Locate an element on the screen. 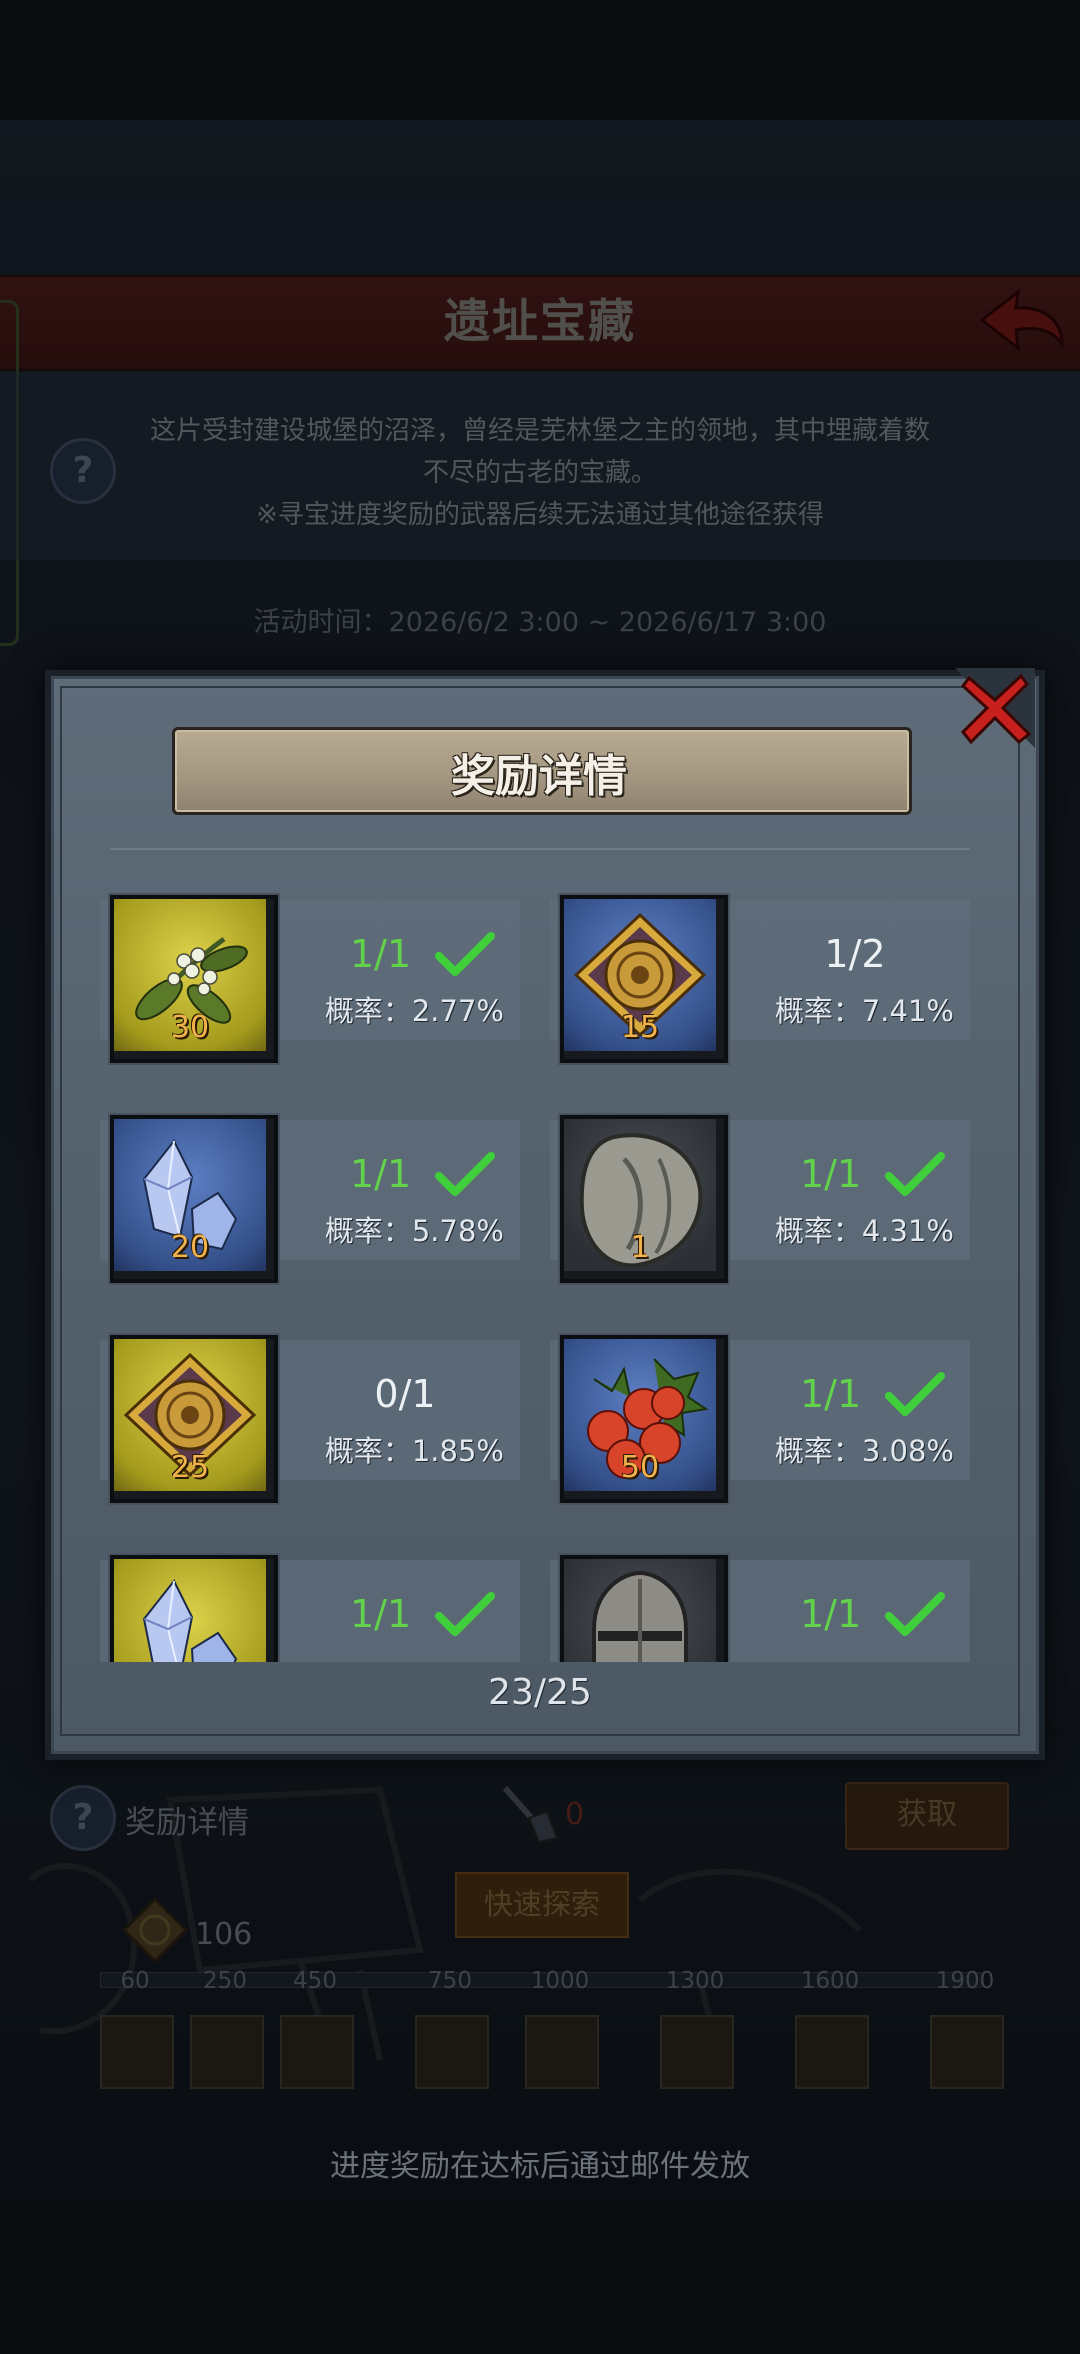 Image resolution: width=1080 pixels, height=2354 pixels. drop-rate: 概率：2.77% is located at coordinates (414, 1011).